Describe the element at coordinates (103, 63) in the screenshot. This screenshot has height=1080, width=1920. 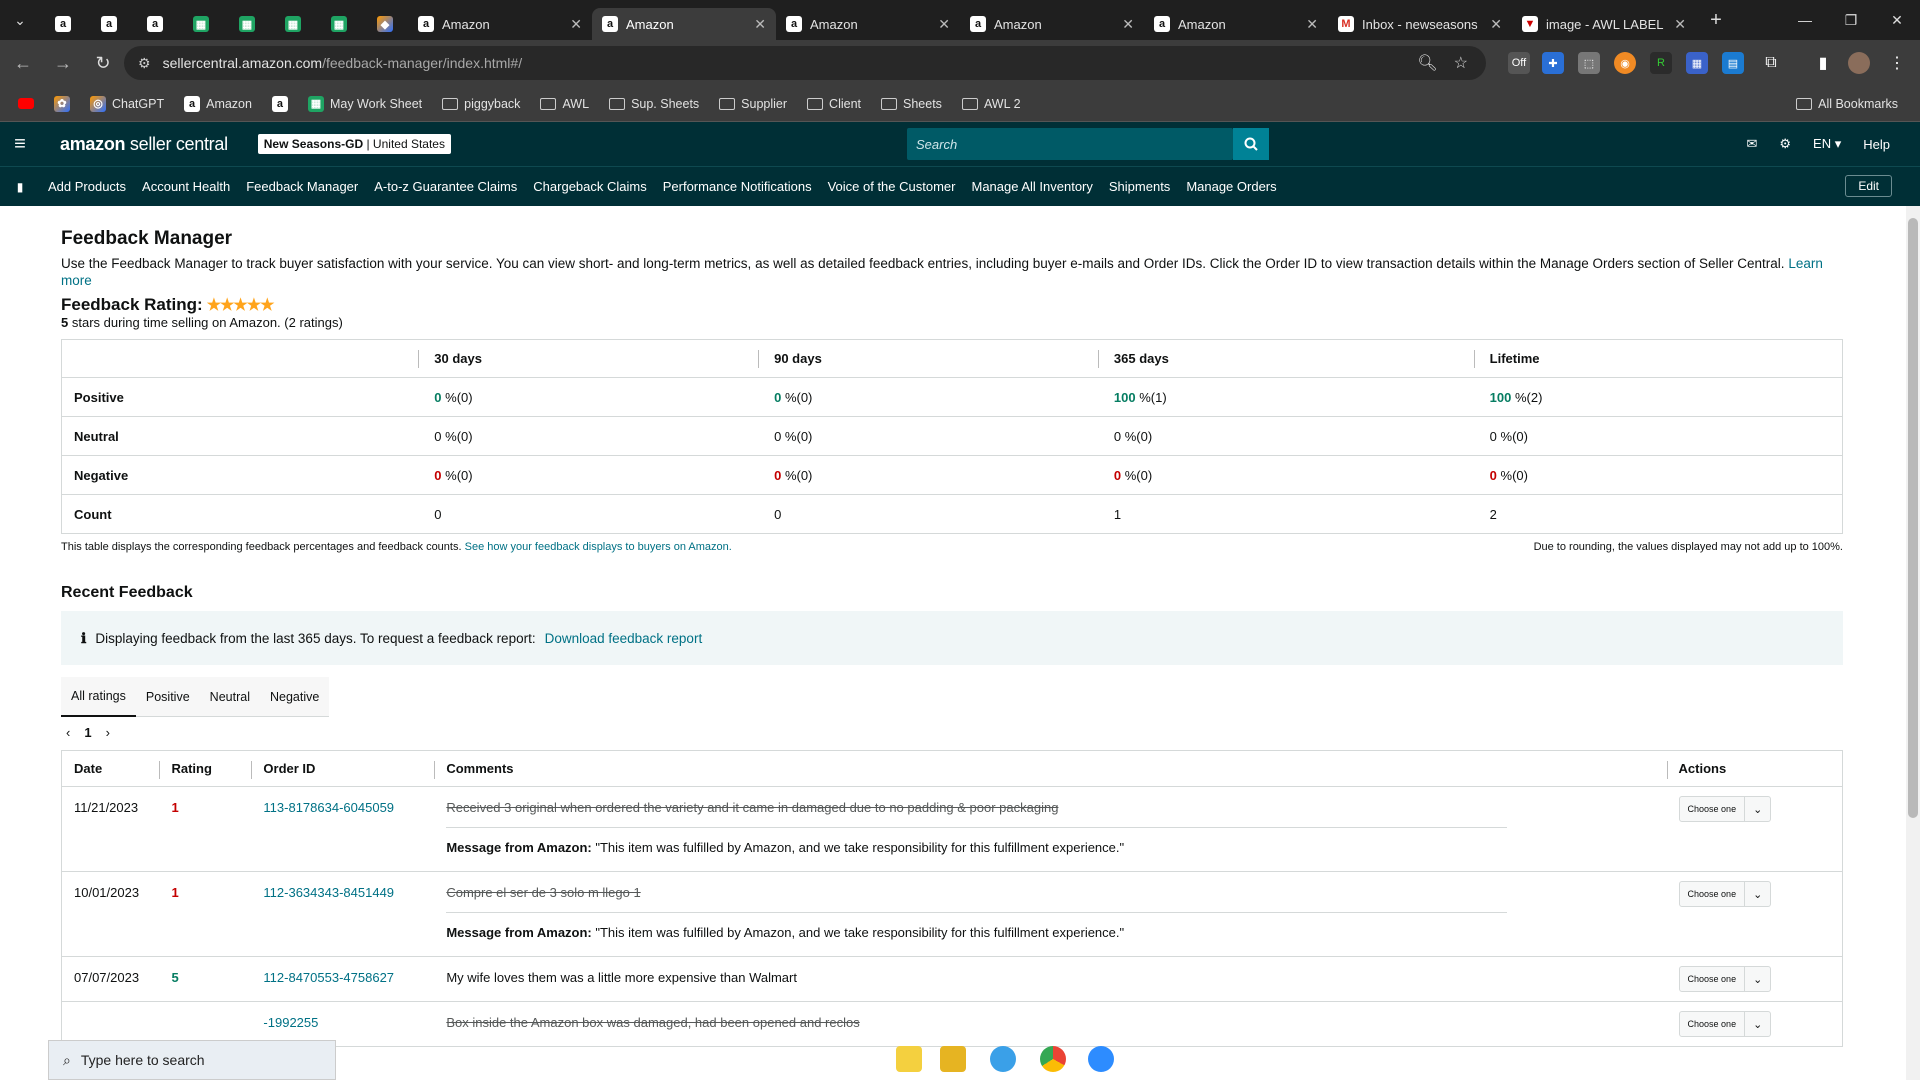
I see `reload-icon: ↻` at that location.